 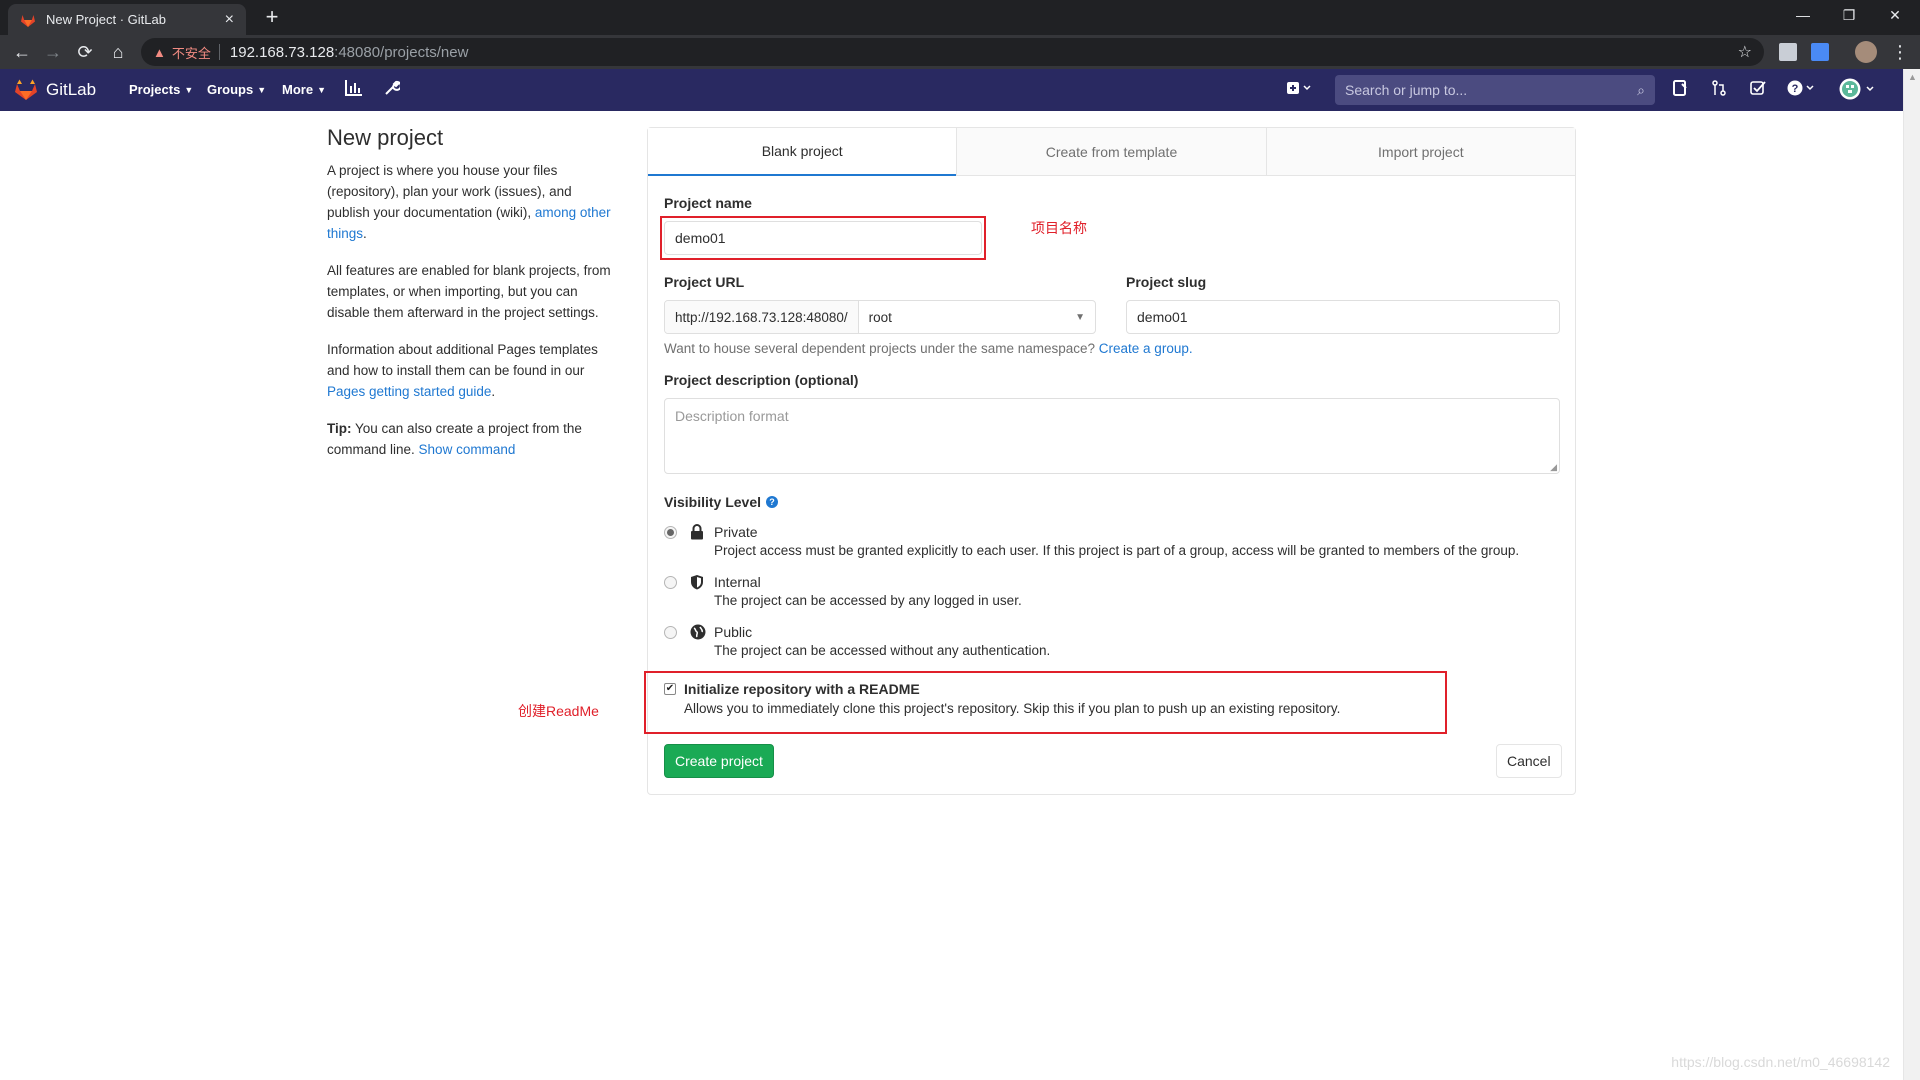 What do you see at coordinates (1680, 90) in the screenshot?
I see `todos-issues-icon` at bounding box center [1680, 90].